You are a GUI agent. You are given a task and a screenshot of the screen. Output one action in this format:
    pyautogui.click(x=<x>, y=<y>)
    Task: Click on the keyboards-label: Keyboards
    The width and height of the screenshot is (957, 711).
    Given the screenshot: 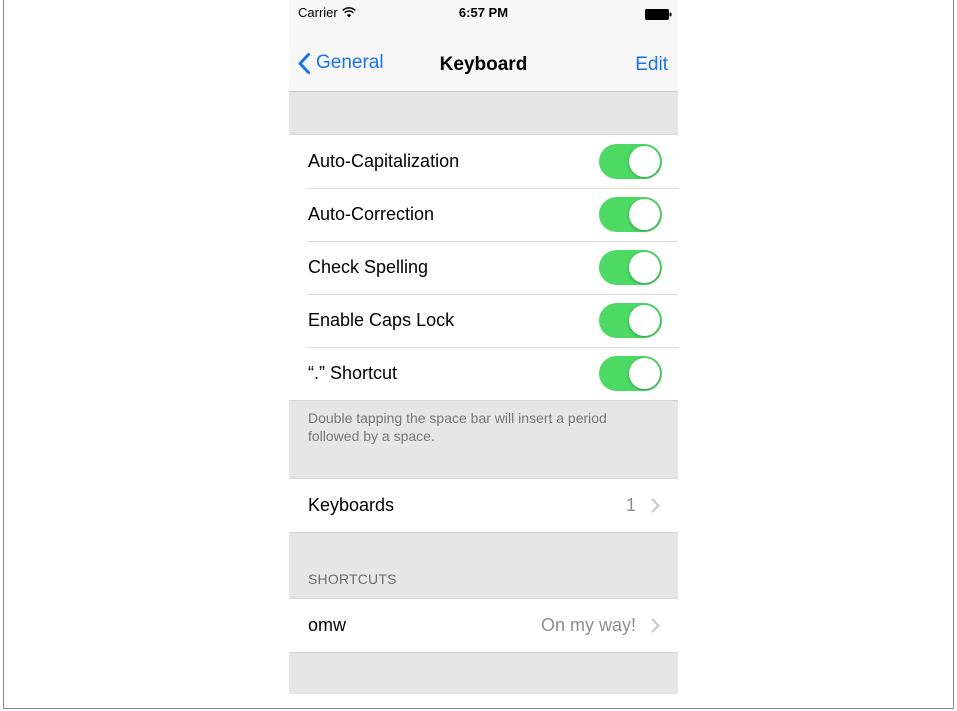 What is the action you would take?
    pyautogui.click(x=351, y=505)
    